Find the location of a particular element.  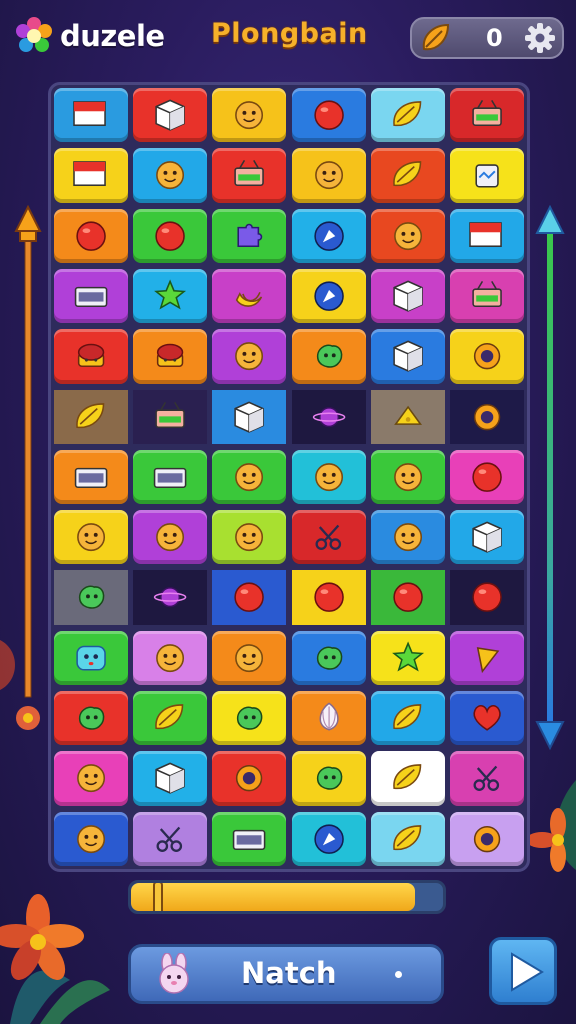

play-button is located at coordinates (523, 971).